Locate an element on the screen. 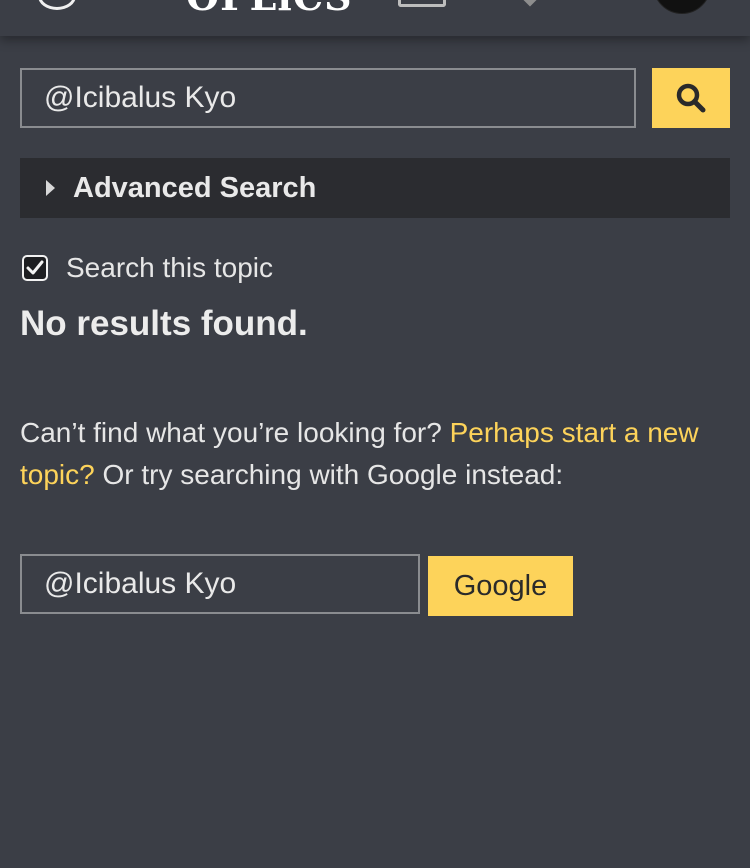  search-icon is located at coordinates (691, 98).